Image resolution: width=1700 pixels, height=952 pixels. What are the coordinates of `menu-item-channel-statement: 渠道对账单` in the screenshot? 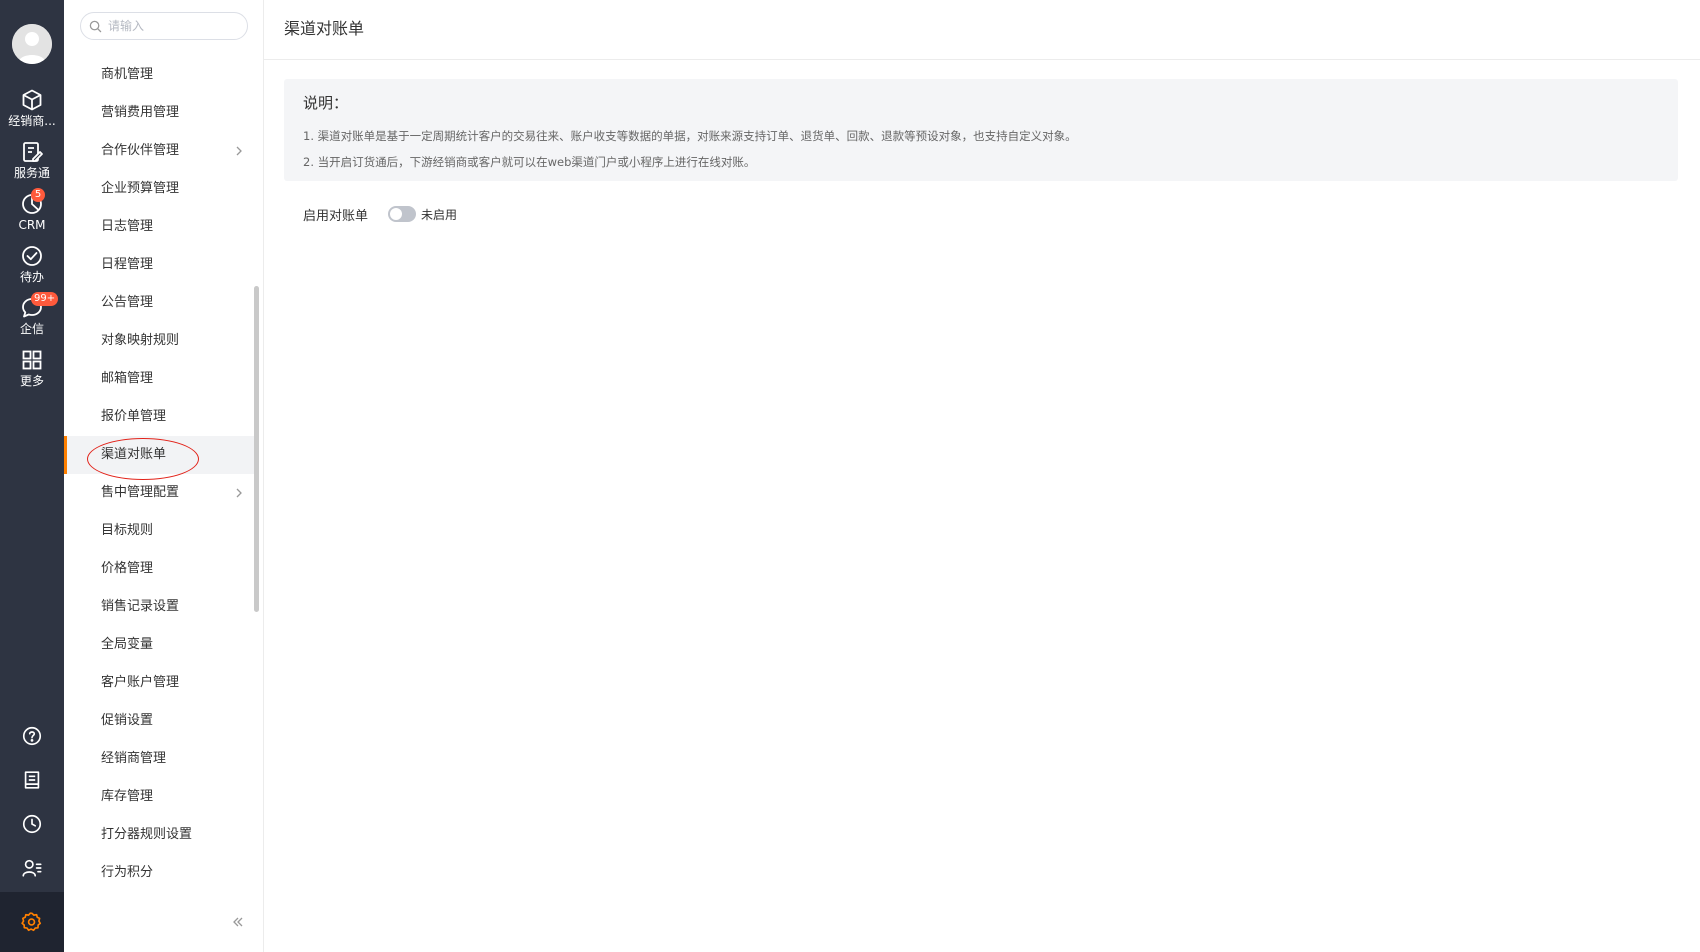 It's located at (160, 458).